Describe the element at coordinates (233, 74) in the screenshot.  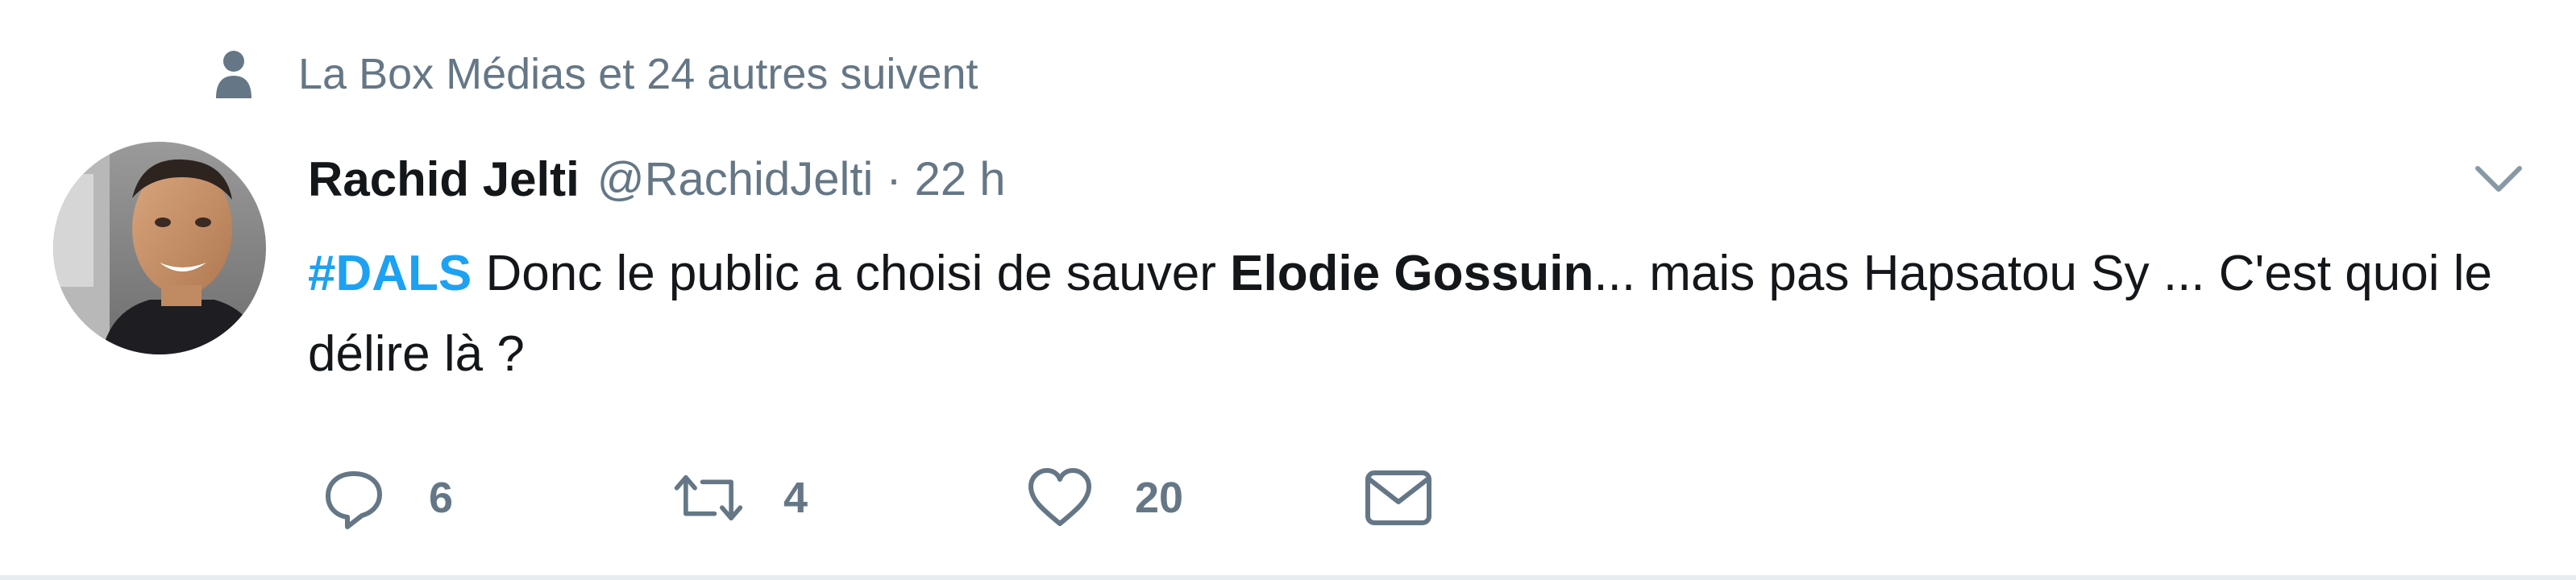
I see `person-icon` at that location.